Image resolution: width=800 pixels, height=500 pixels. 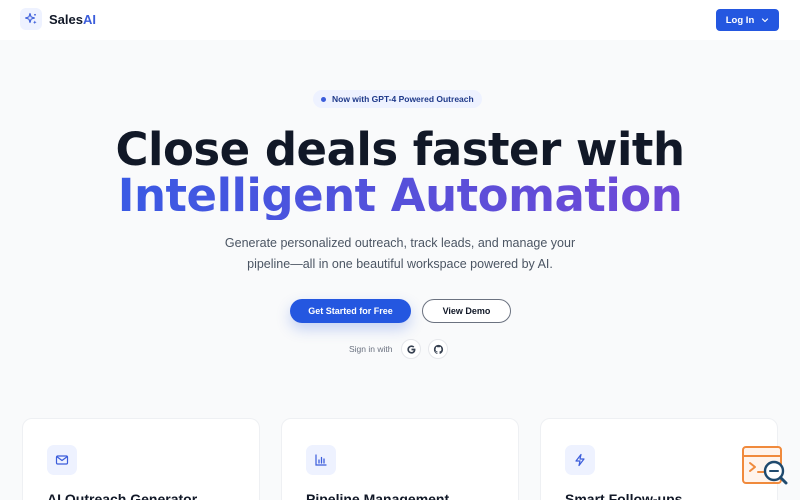 I want to click on floating-inspect-widget, so click(x=765, y=467).